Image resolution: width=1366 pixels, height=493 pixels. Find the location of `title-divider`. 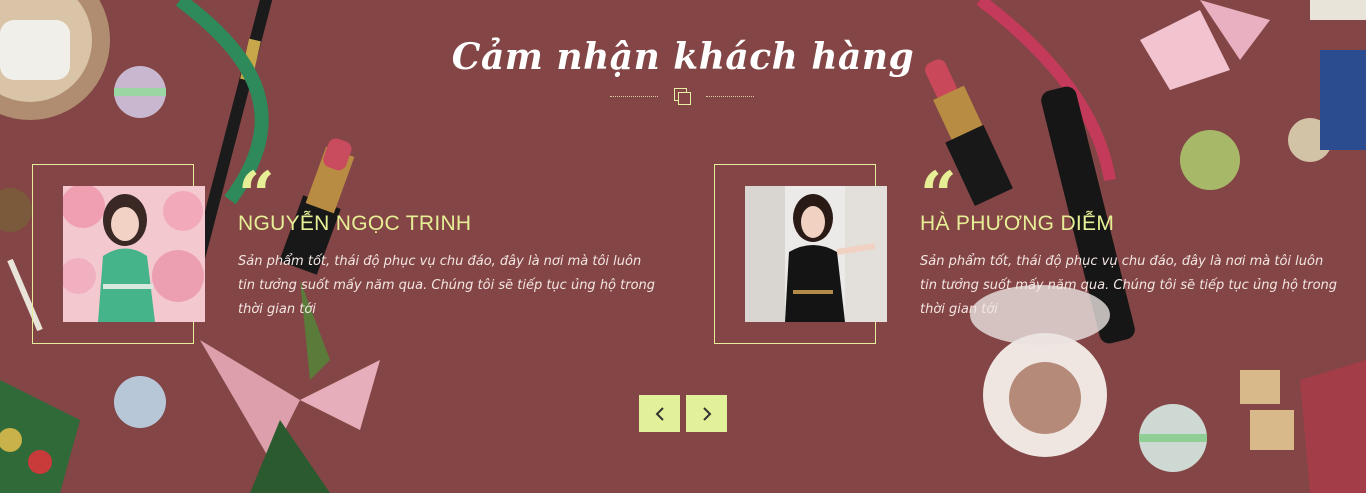

title-divider is located at coordinates (683, 96).